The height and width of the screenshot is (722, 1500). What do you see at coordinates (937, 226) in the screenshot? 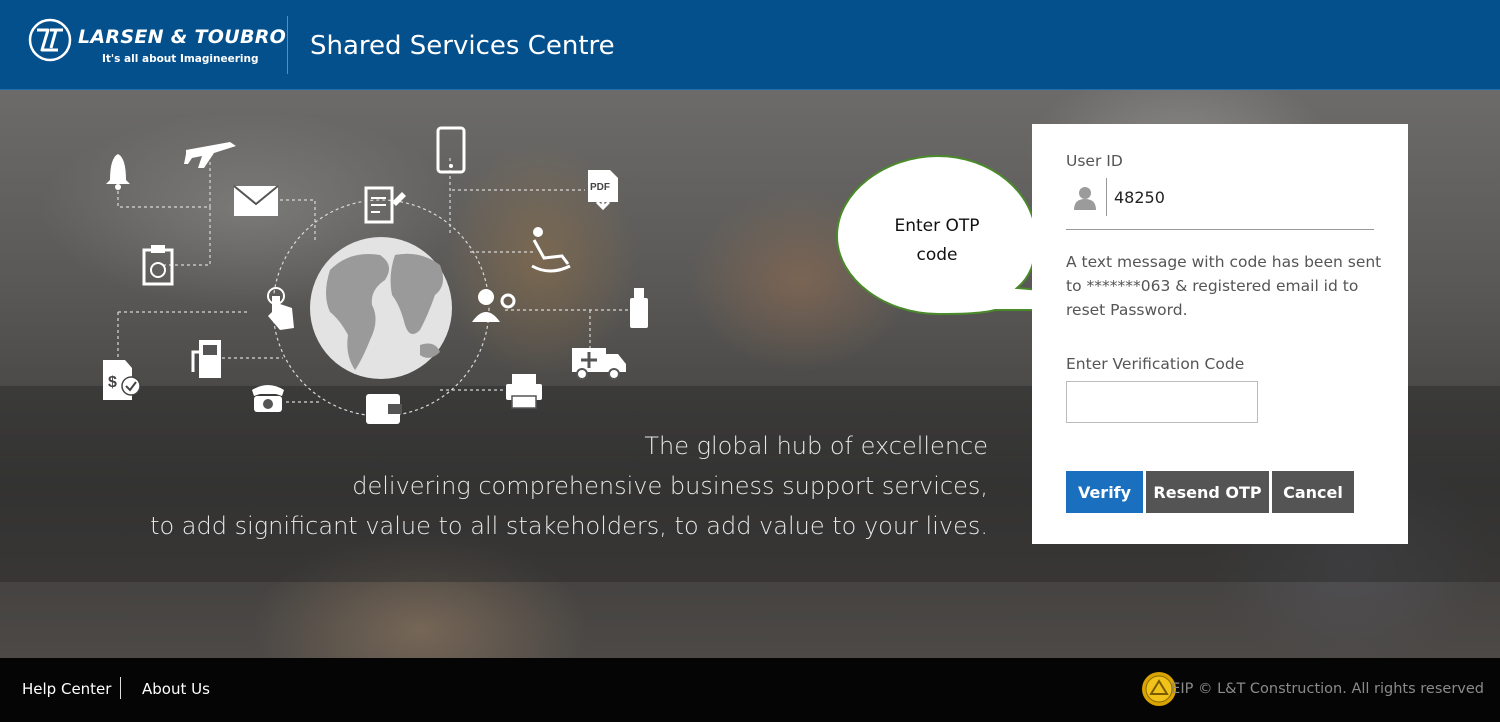
I see `otp-callout-line-1: Enter OTP` at bounding box center [937, 226].